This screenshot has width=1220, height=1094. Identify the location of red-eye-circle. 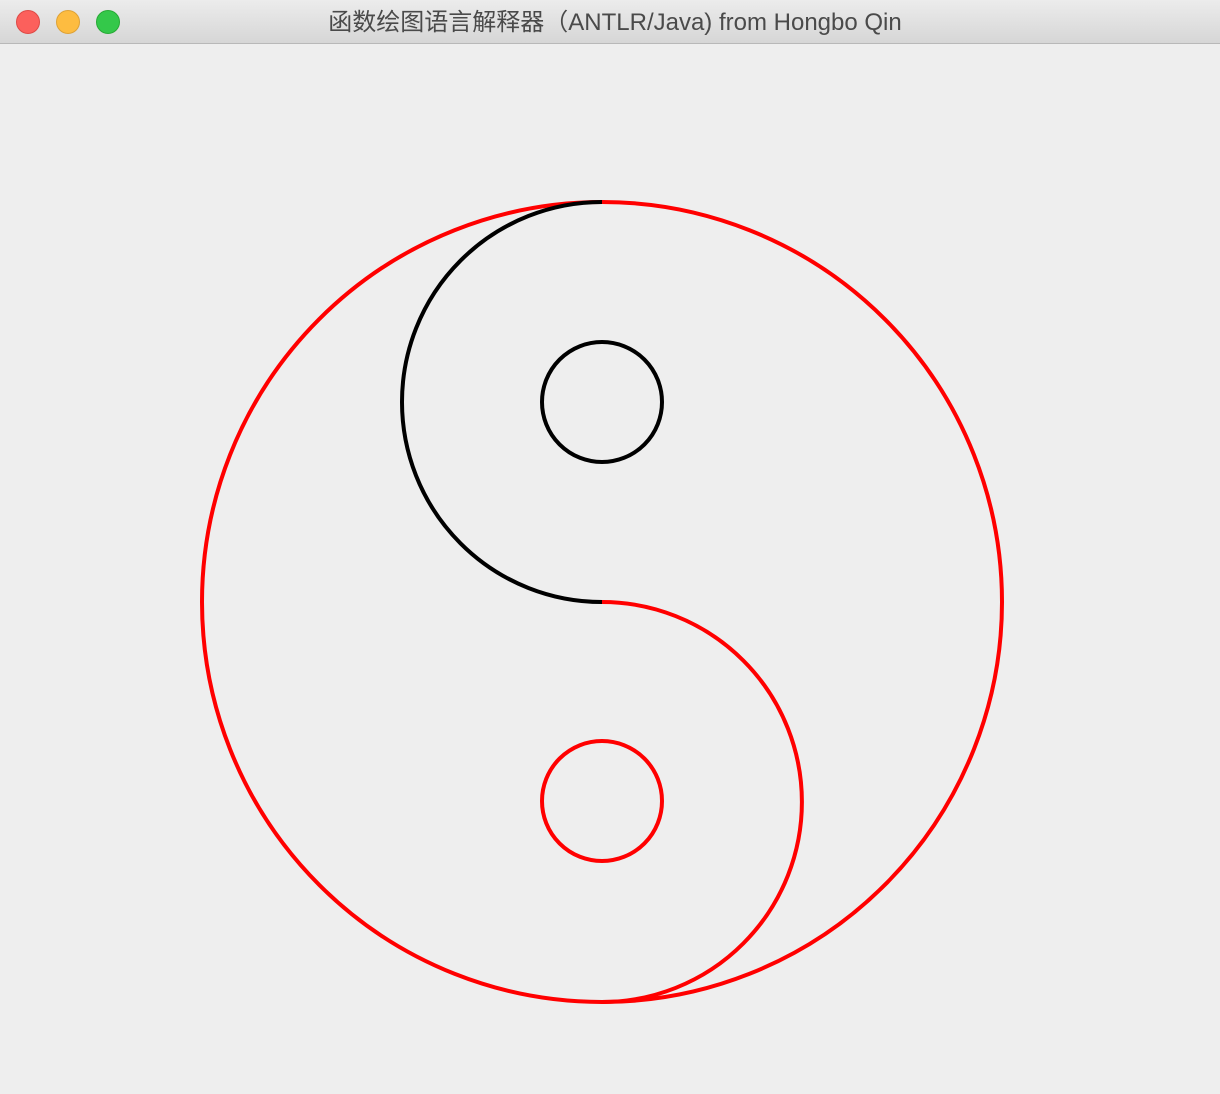
(602, 801).